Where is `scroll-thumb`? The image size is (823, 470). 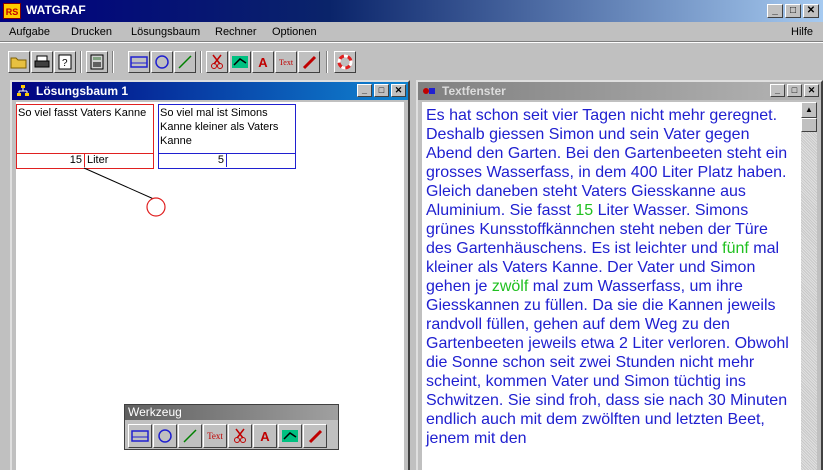
scroll-thumb is located at coordinates (809, 125).